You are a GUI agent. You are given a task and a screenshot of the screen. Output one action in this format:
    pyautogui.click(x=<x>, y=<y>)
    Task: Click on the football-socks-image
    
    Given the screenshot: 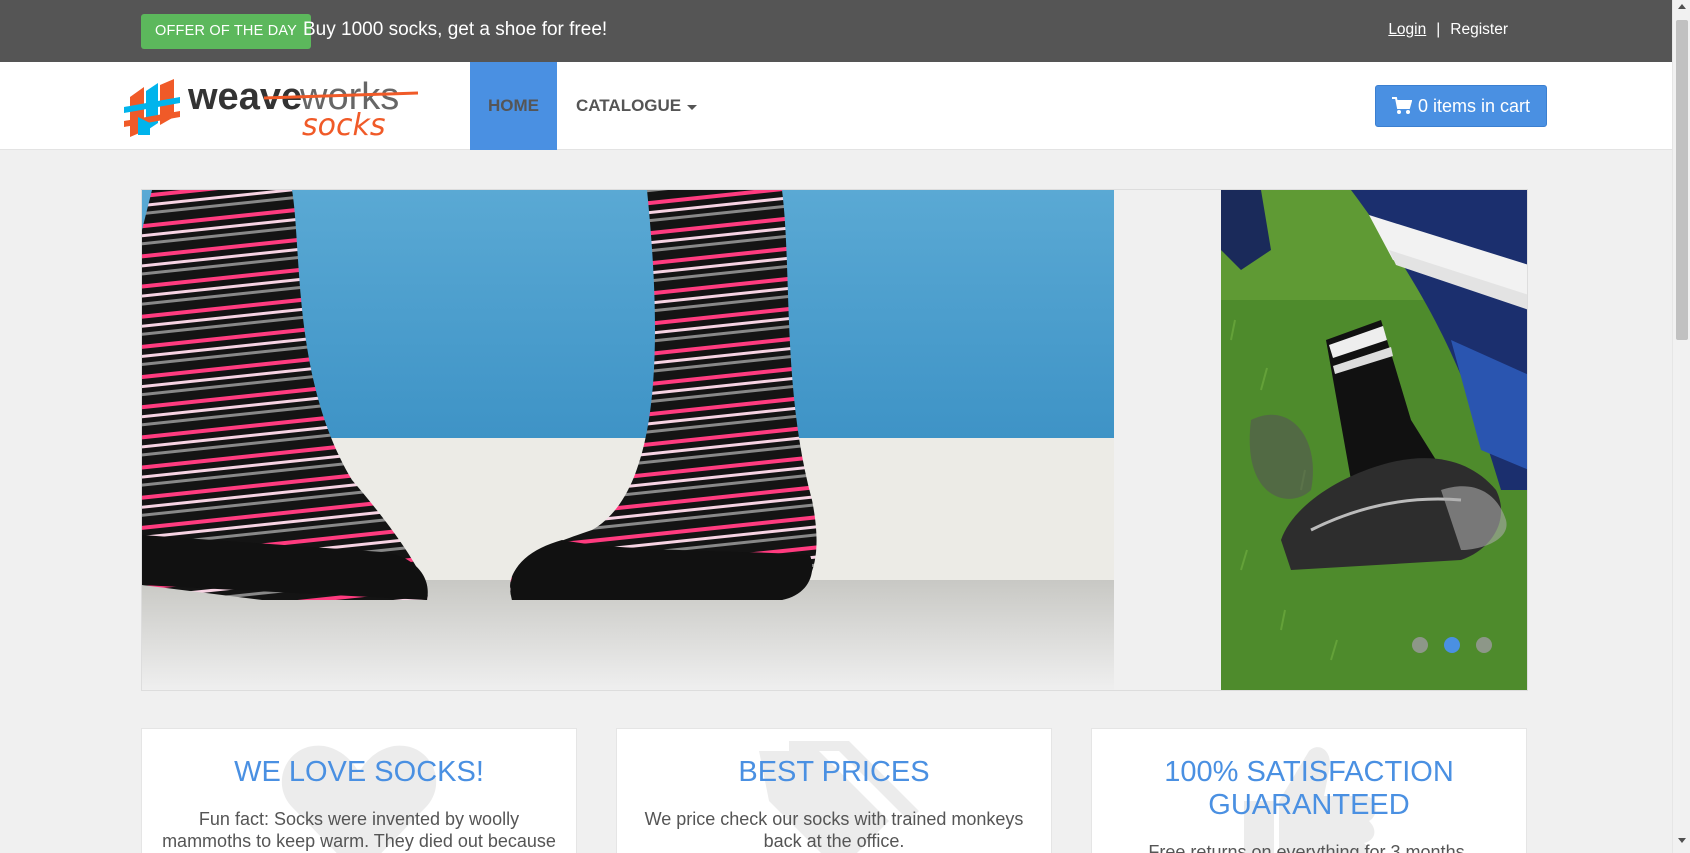 What is the action you would take?
    pyautogui.click(x=1374, y=440)
    